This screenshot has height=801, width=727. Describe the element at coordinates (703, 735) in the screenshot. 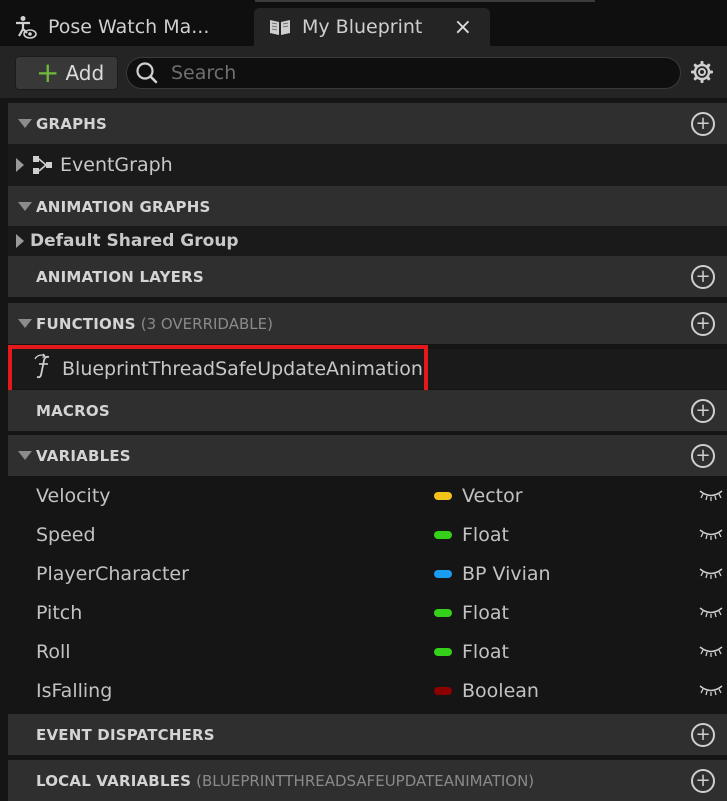

I see `add-event-dispatcher-icon: +` at that location.